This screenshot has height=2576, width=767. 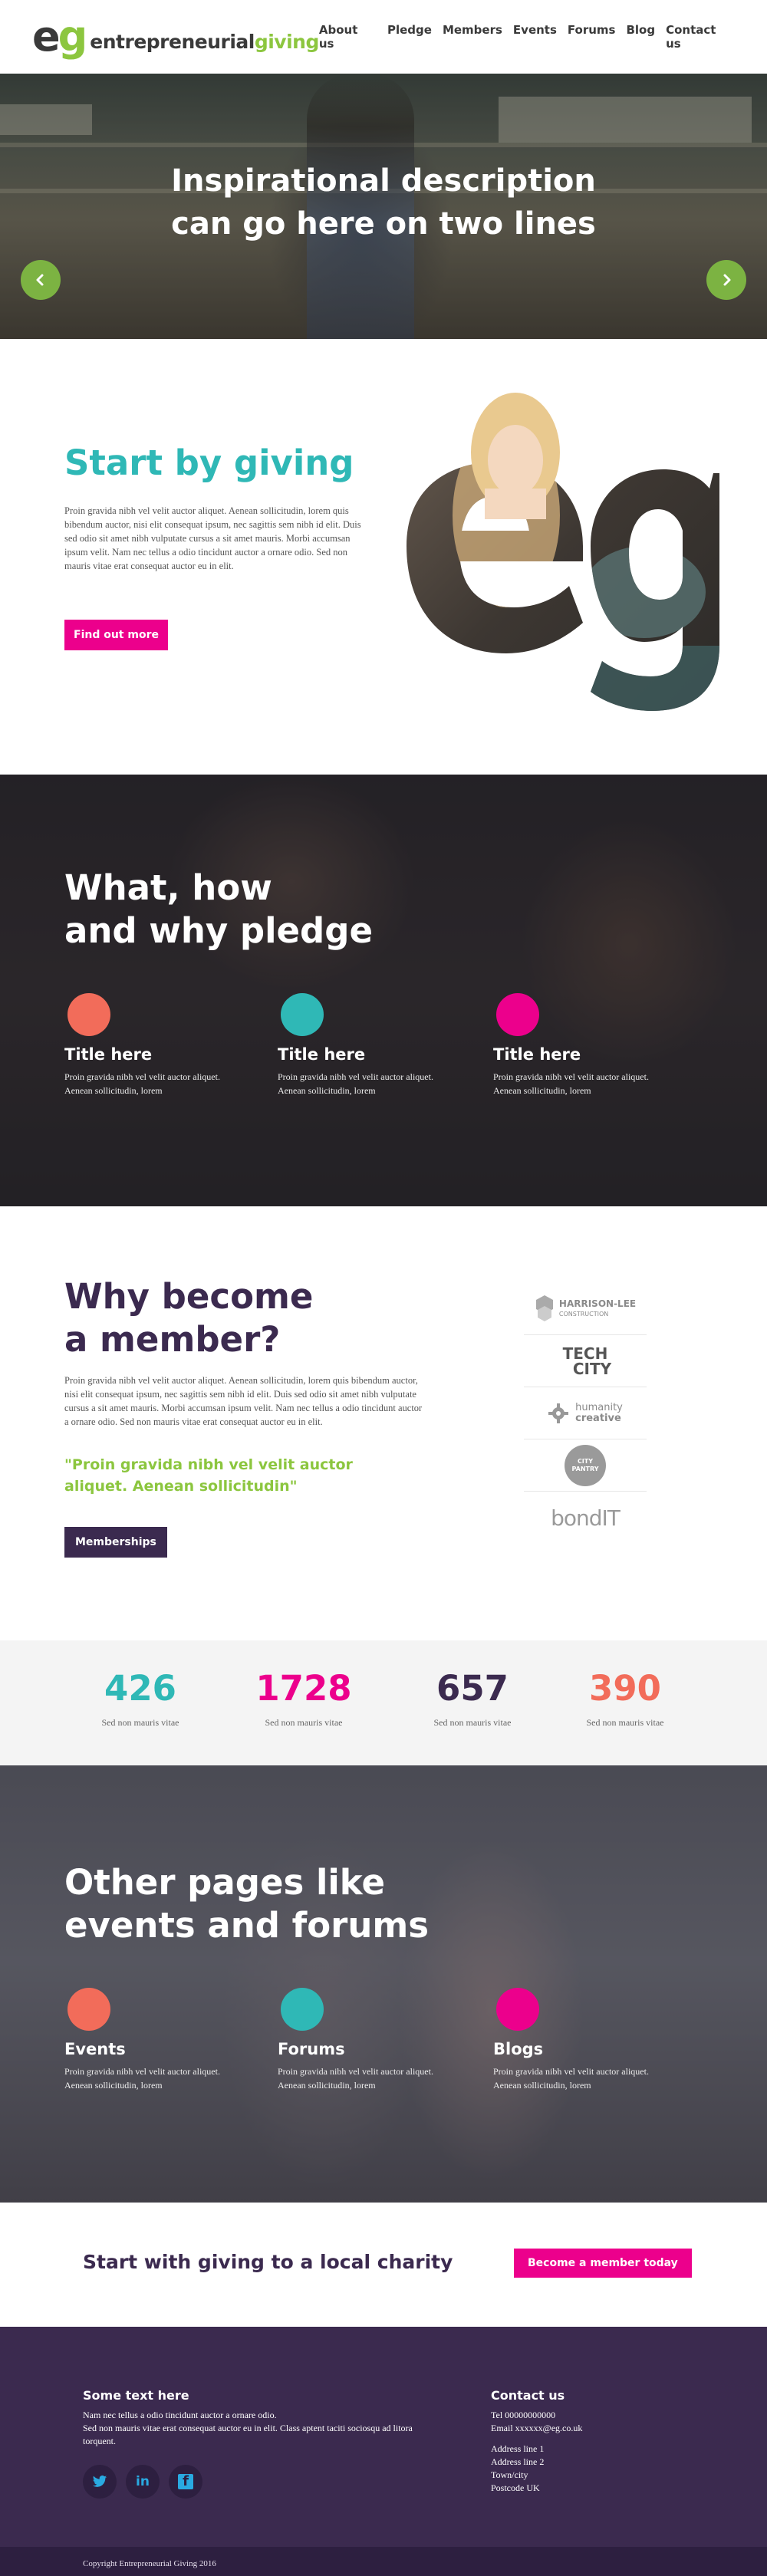 I want to click on logo-text-a: entrepreneurial, so click(x=172, y=42).